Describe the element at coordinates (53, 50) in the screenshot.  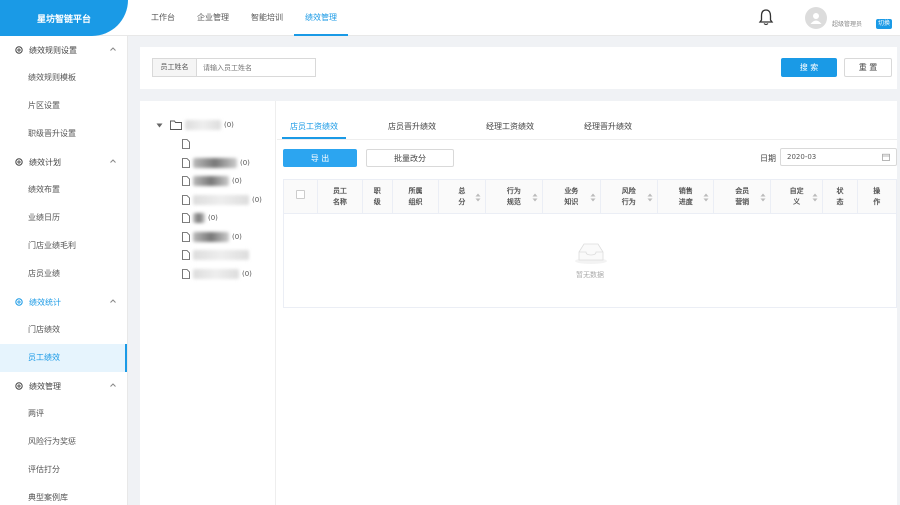
I see `sidebar-group-label: 绩效规则设置` at that location.